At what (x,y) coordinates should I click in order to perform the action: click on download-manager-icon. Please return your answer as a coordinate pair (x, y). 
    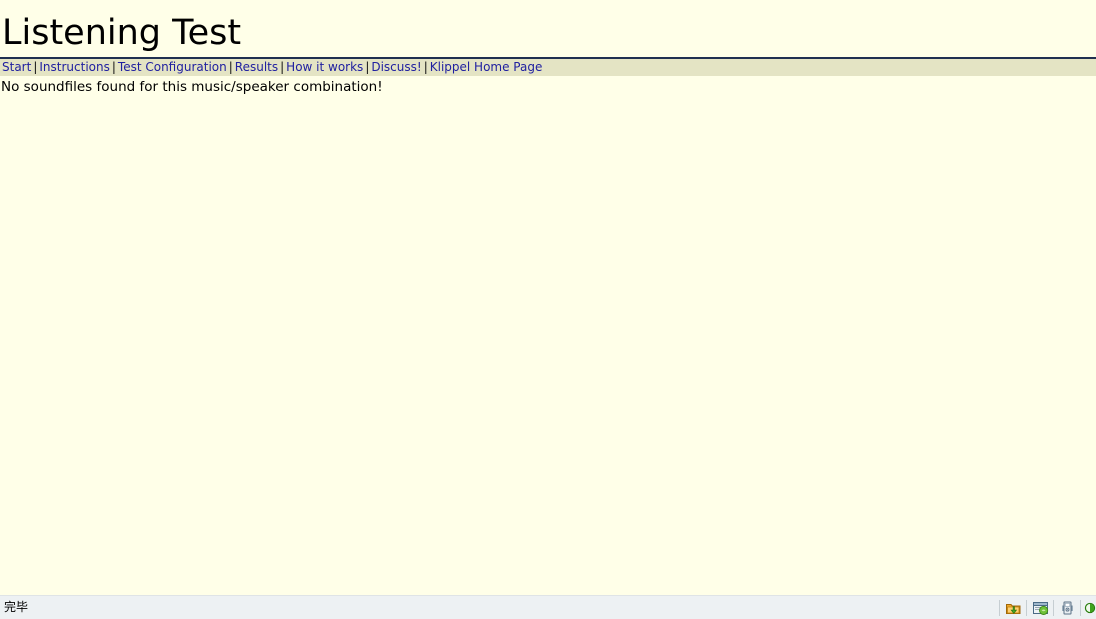
    Looking at the image, I should click on (1013, 608).